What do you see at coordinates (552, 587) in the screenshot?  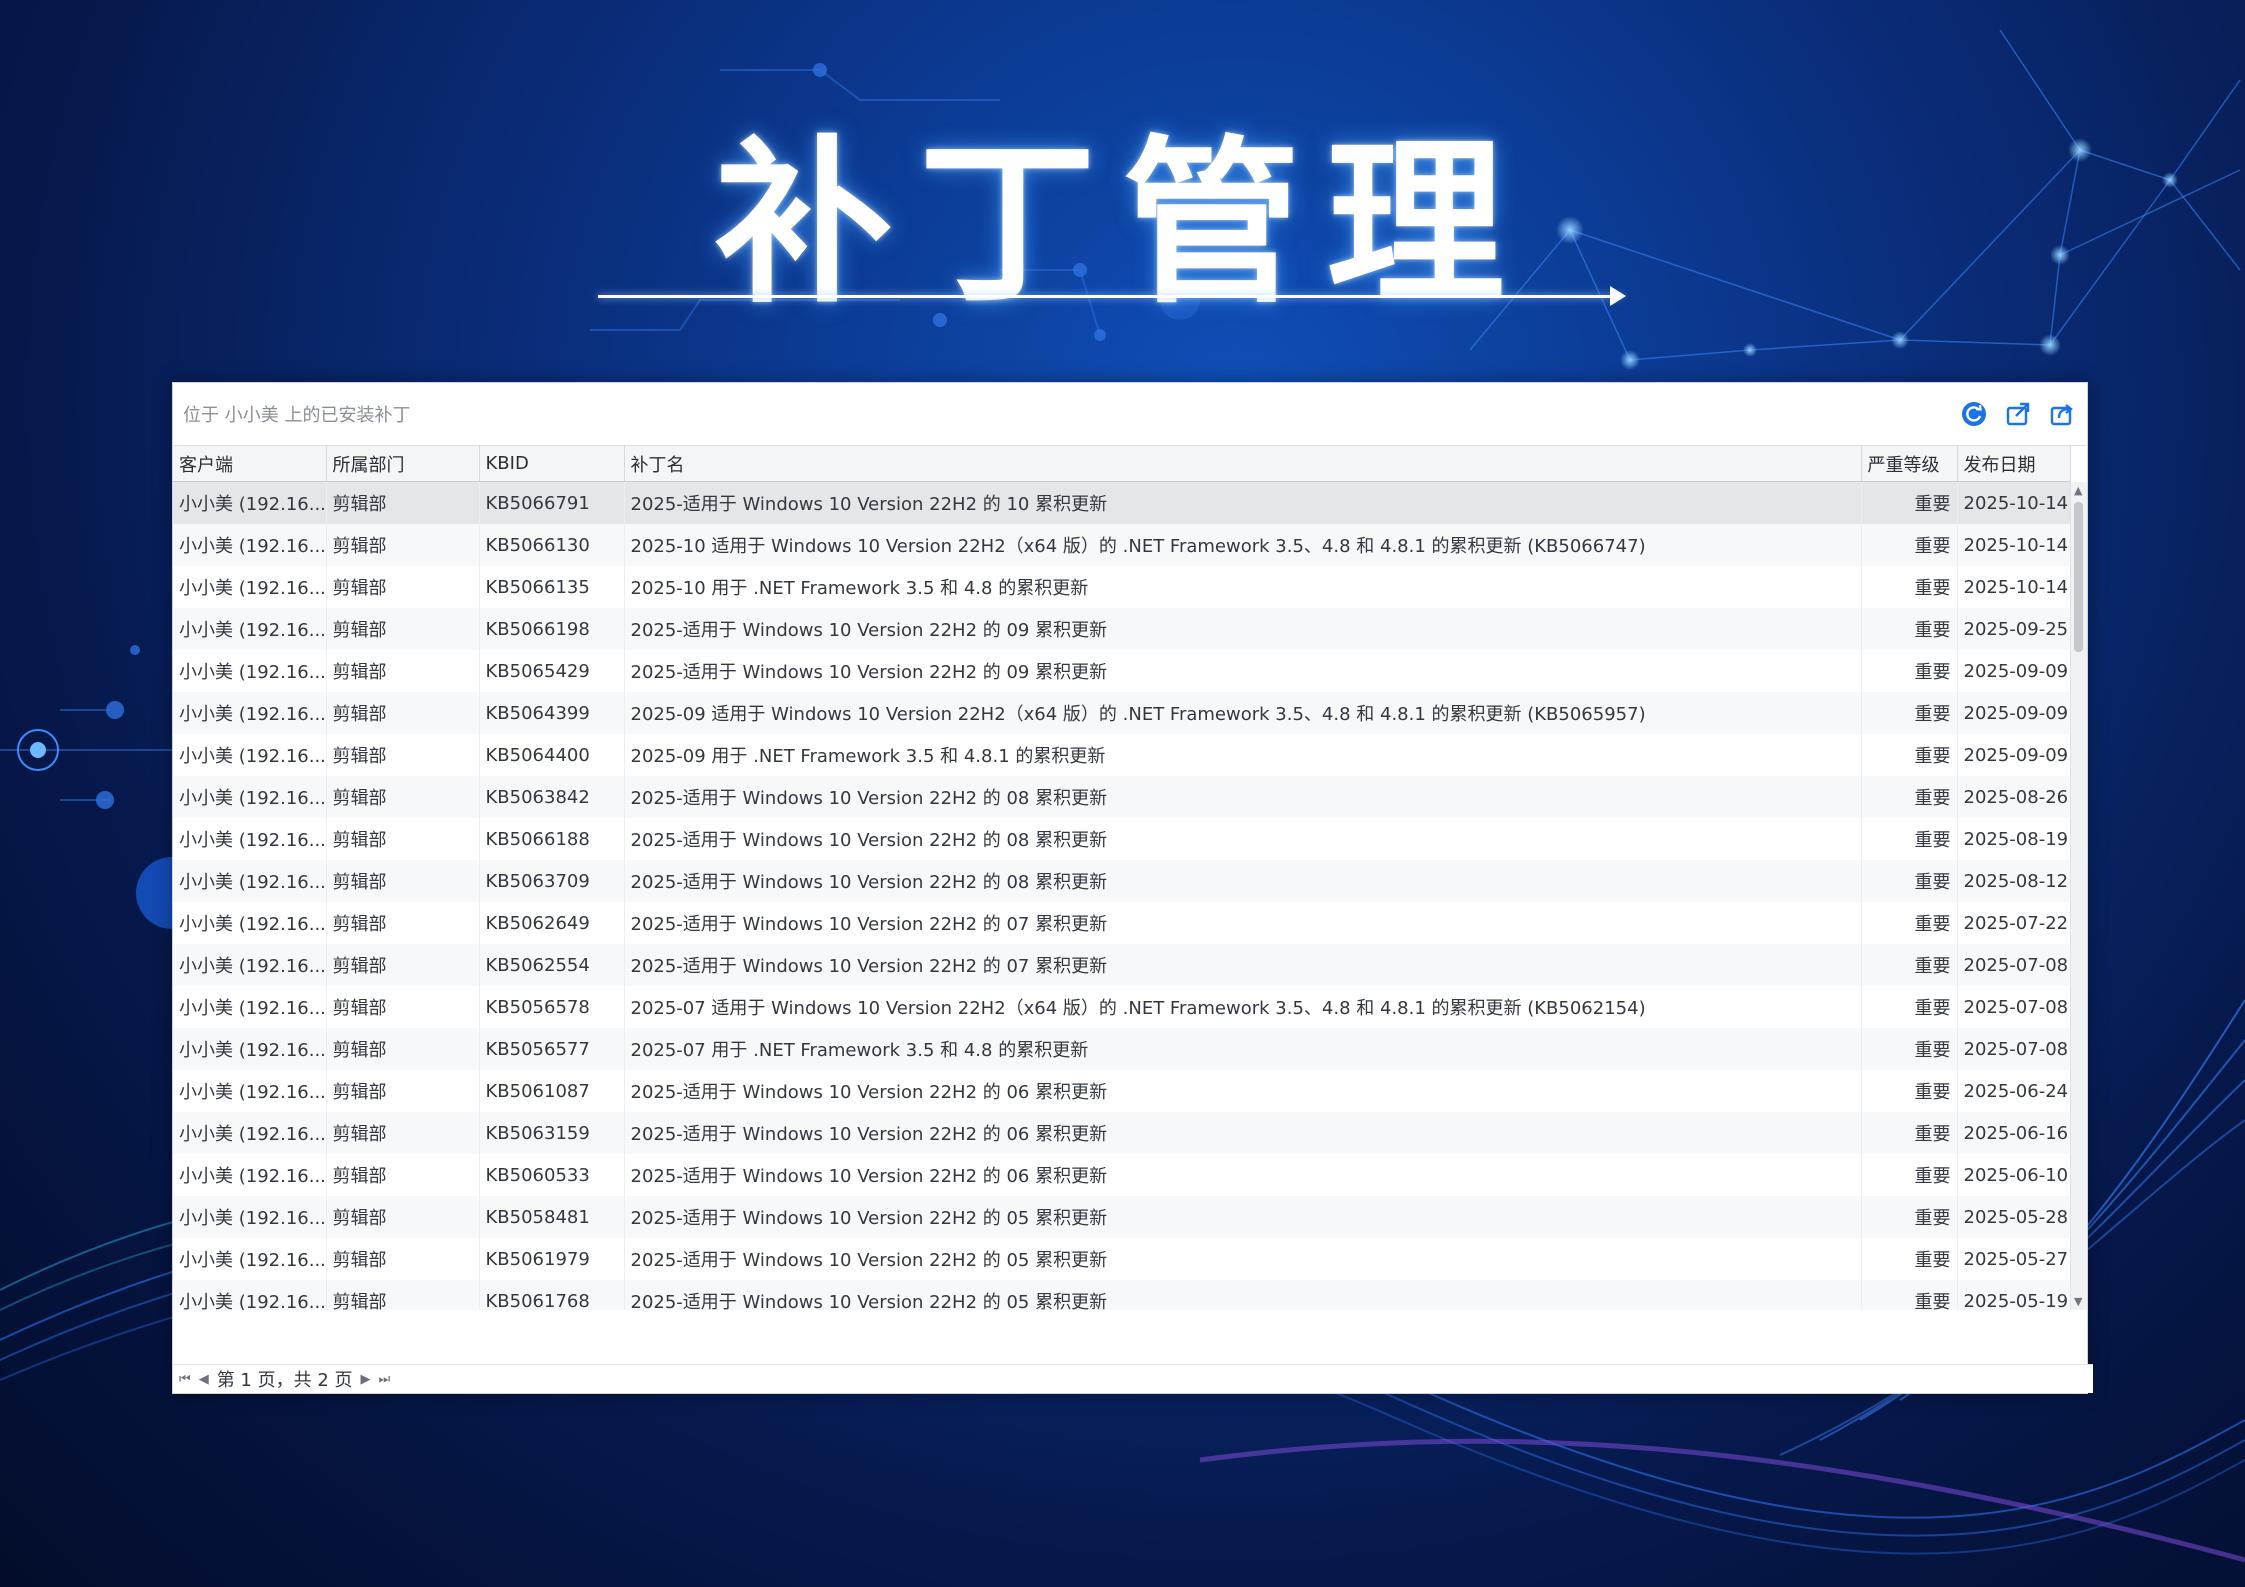 I see `cell-kbid: KB5066135` at bounding box center [552, 587].